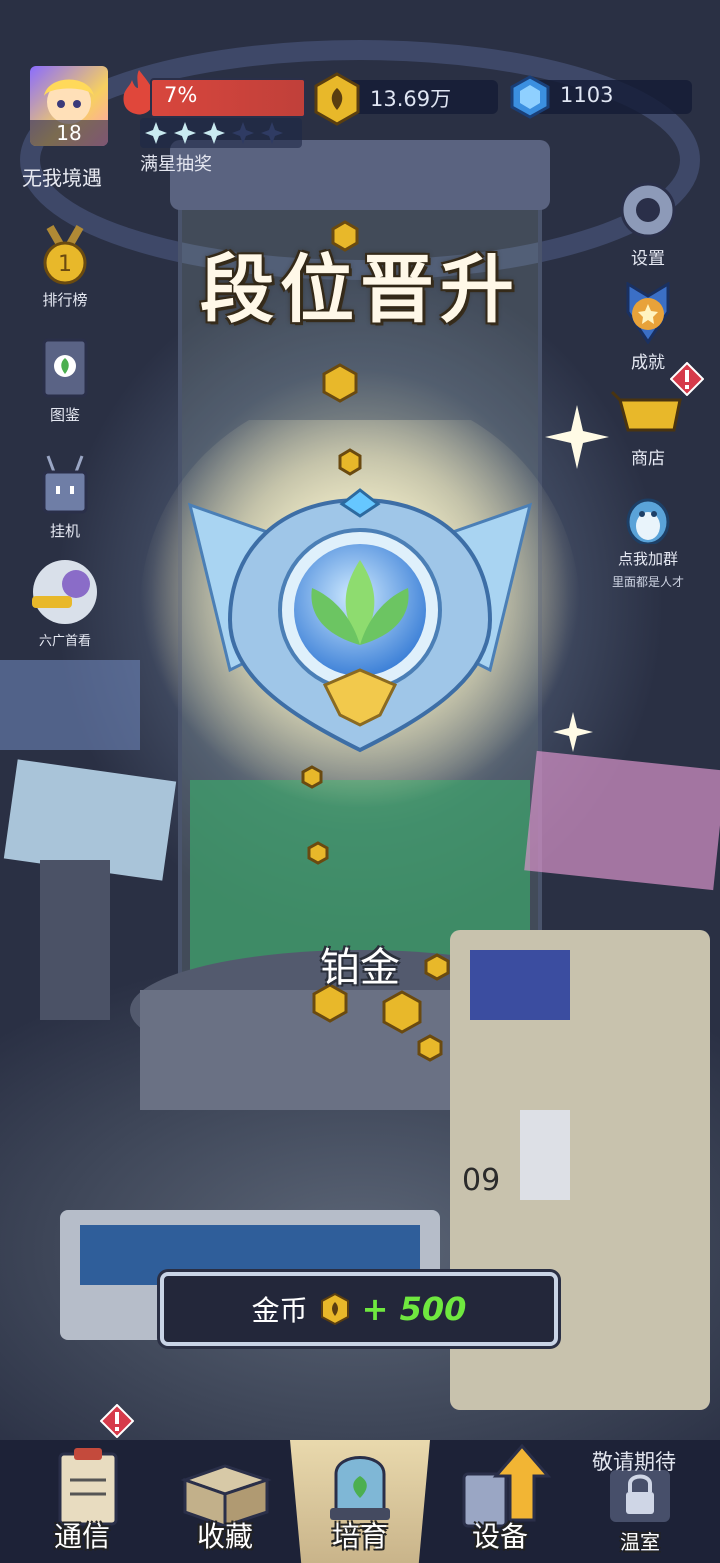  I want to click on nav-tab-comms: 通信, so click(82, 1501).